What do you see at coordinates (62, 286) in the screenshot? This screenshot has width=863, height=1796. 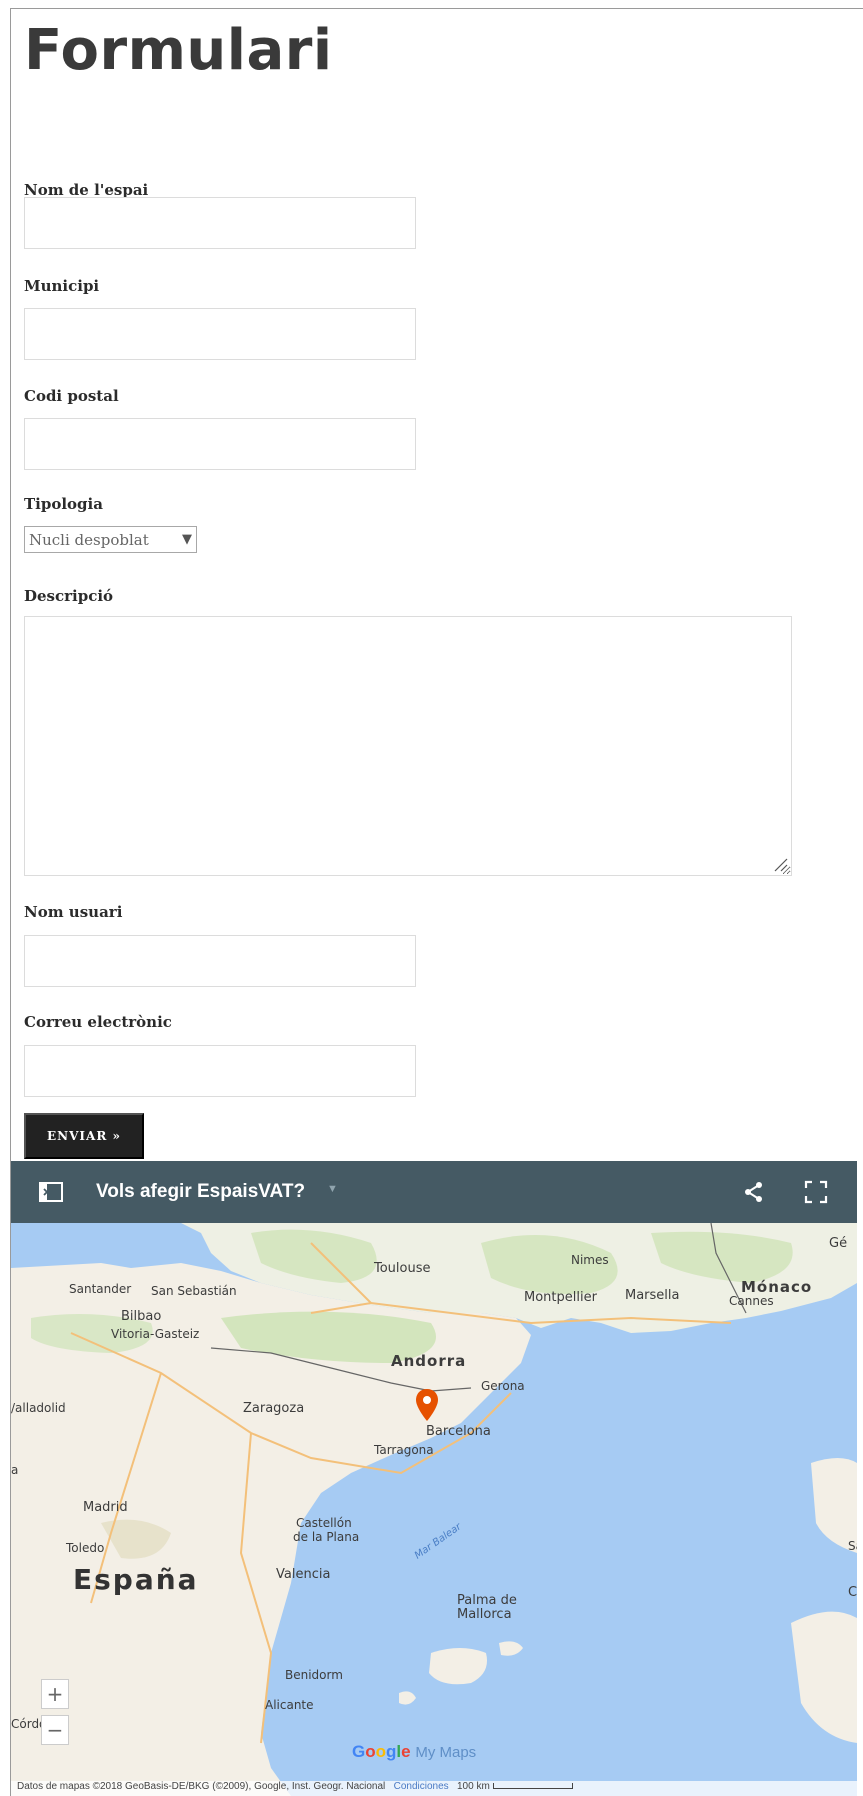 I see `municipality-label: Municipi` at bounding box center [62, 286].